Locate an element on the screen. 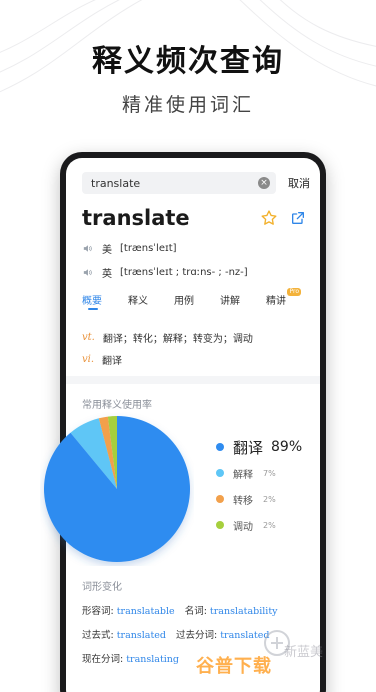 The image size is (376, 692). pronunciation-uk: 英 [trænsˈleɪt ; trɑːns- ; -nz-] is located at coordinates (196, 272).